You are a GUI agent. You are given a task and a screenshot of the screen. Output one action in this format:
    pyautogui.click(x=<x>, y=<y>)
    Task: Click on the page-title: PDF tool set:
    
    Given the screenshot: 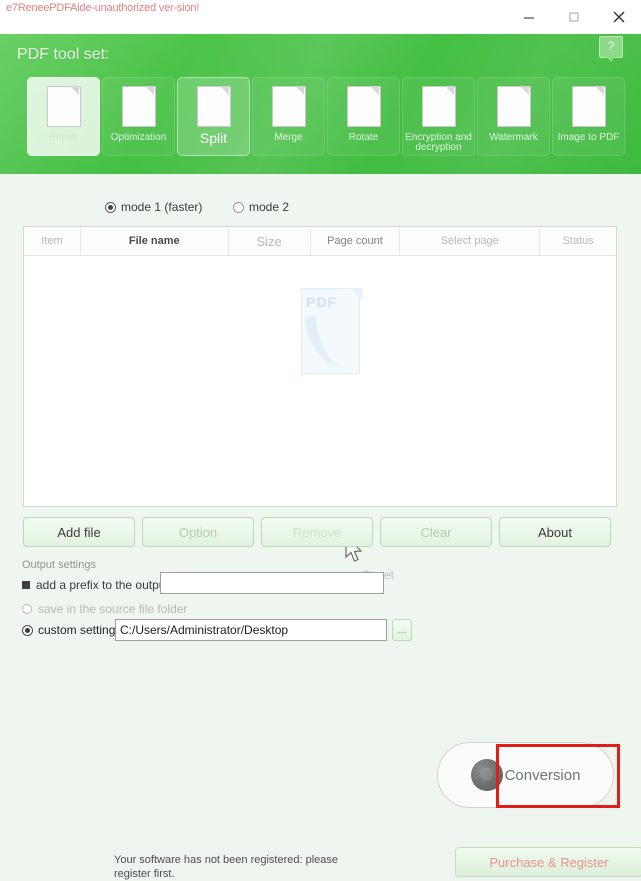 What is the action you would take?
    pyautogui.click(x=63, y=54)
    